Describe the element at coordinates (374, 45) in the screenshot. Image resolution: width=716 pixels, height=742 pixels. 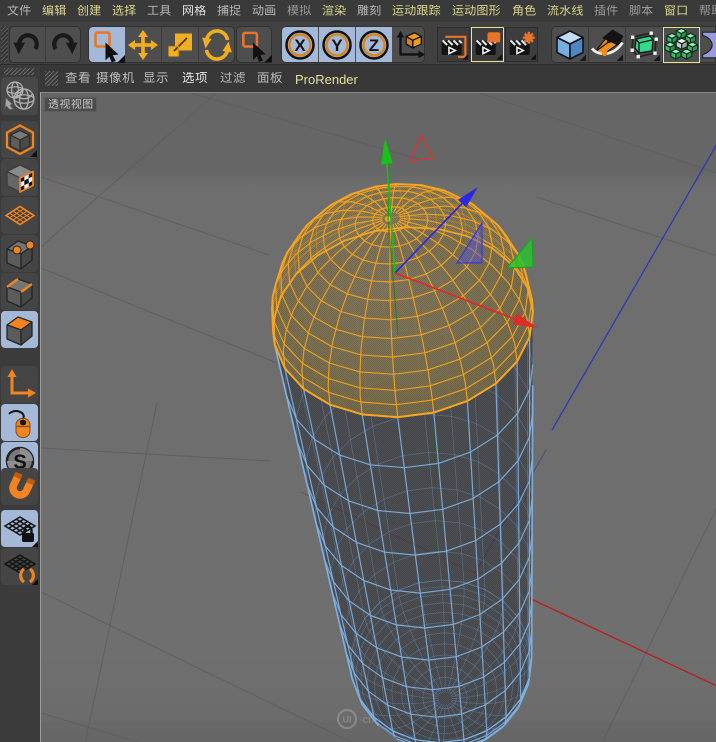
I see `svg-text: Z` at that location.